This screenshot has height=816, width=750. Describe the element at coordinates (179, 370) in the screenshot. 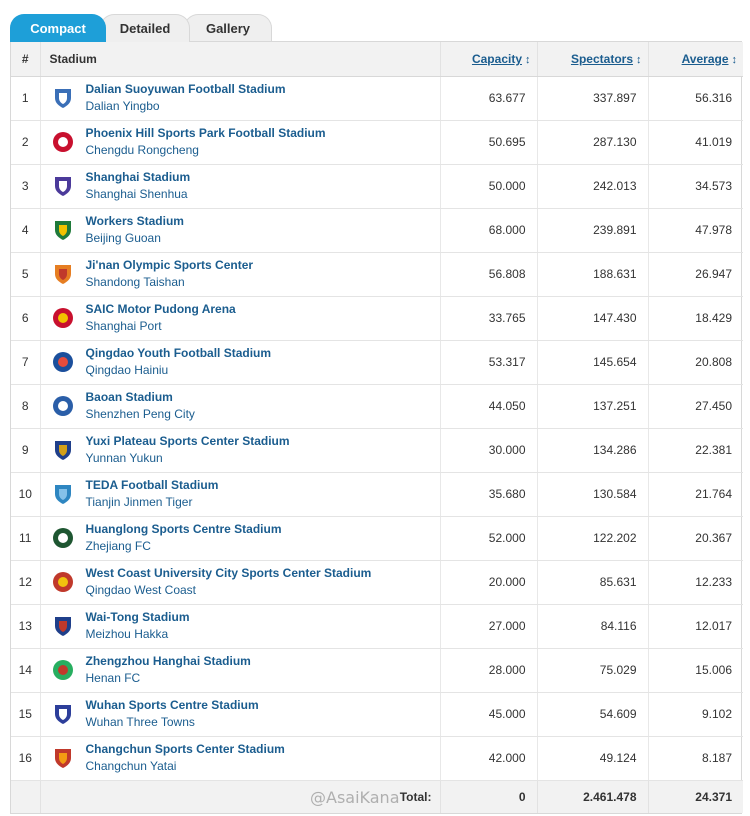

I see `club-name-link: Qingdao Hainiu` at that location.